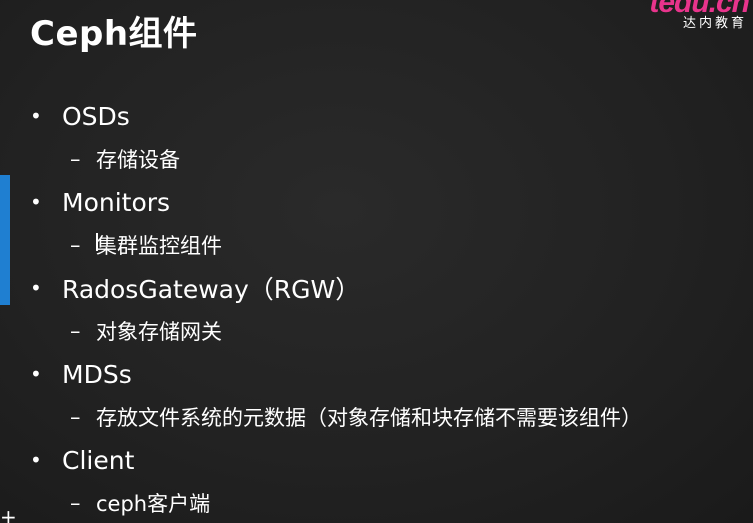  I want to click on bullet-label: RadosGateway（RGW）, so click(211, 289).